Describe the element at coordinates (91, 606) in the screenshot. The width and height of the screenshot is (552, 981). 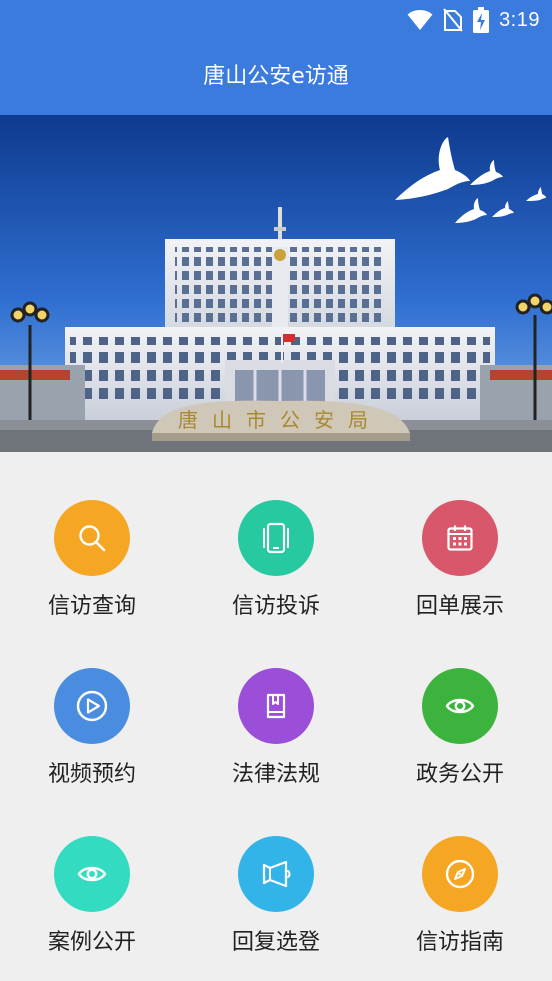
I see `menu-item-label: 信访查询` at that location.